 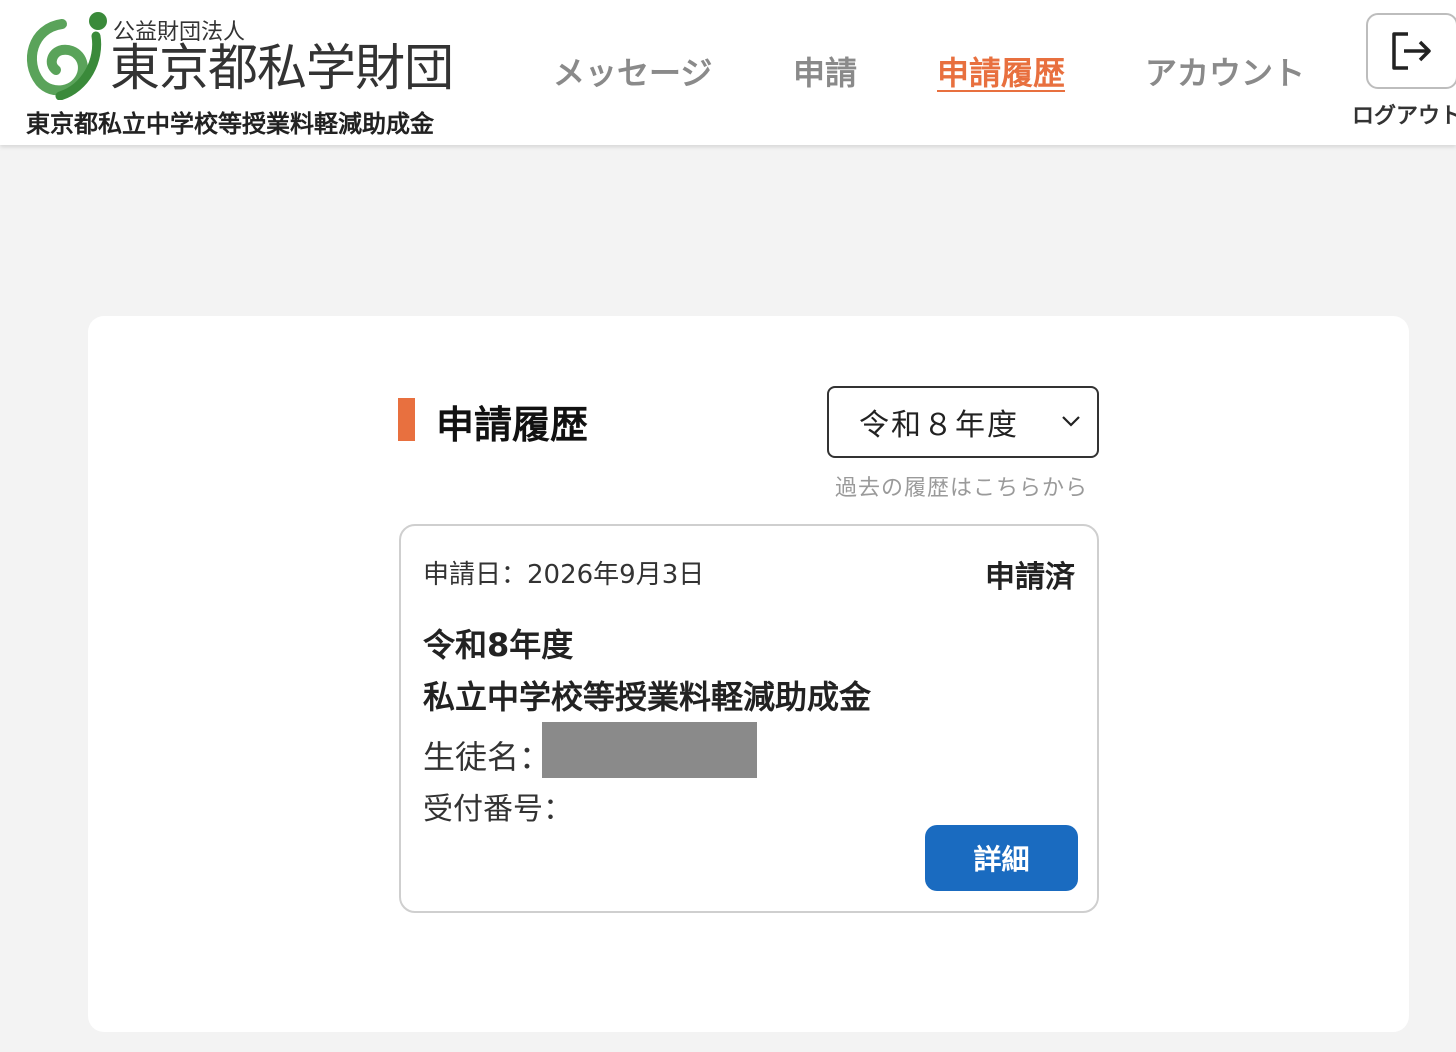 What do you see at coordinates (1001, 71) in the screenshot?
I see `nav-application-history: 申請履歴` at bounding box center [1001, 71].